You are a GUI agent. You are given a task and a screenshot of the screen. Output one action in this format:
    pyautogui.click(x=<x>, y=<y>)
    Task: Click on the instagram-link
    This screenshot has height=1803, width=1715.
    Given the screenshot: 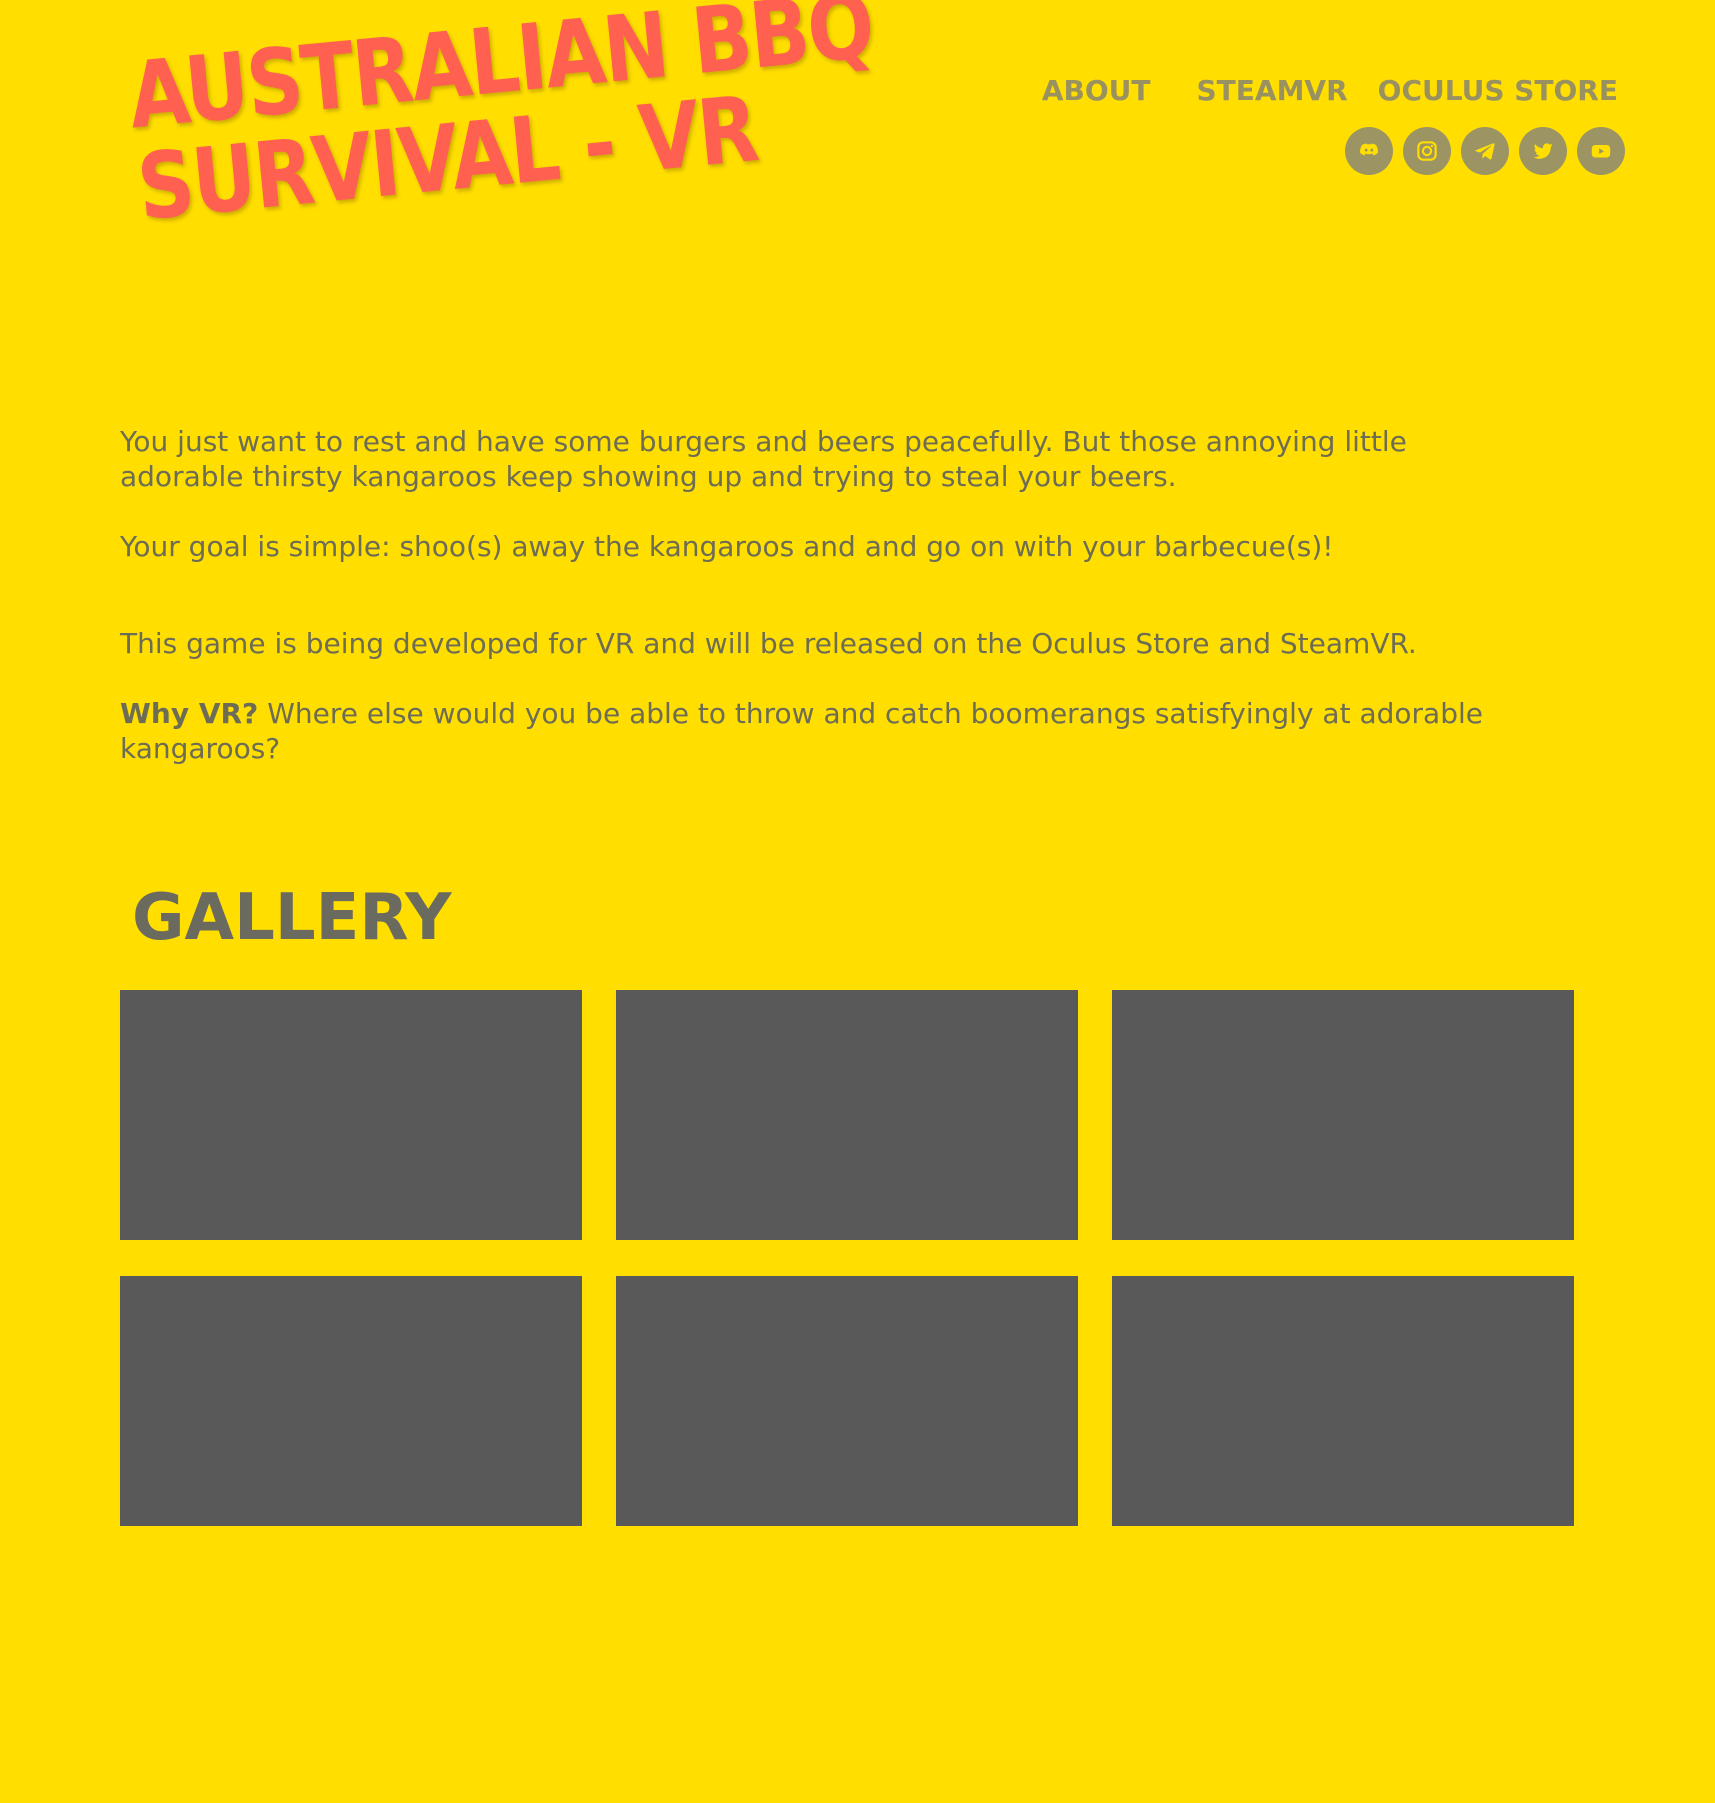 What is the action you would take?
    pyautogui.click(x=1427, y=151)
    